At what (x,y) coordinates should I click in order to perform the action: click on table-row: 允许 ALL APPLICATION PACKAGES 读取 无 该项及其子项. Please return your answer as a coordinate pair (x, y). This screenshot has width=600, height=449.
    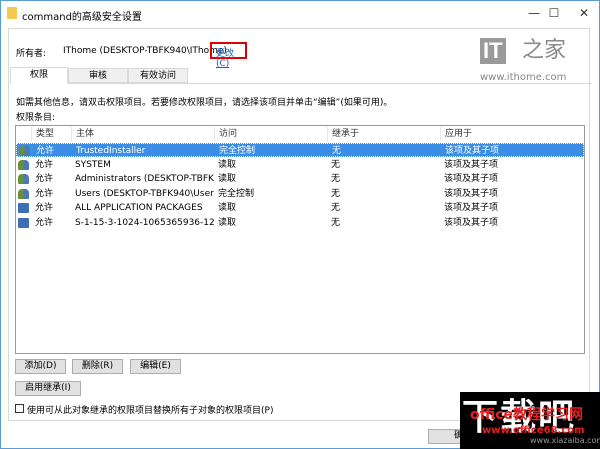
    Looking at the image, I should click on (300, 208).